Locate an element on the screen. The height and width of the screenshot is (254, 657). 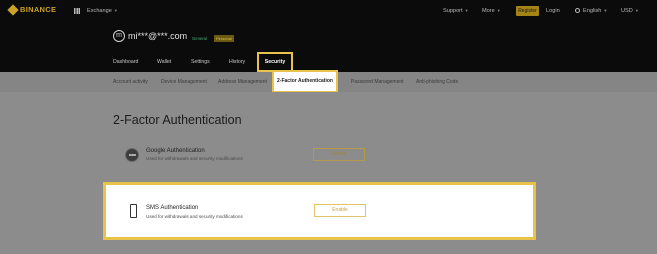
brand-name: BINANCE is located at coordinates (38, 9).